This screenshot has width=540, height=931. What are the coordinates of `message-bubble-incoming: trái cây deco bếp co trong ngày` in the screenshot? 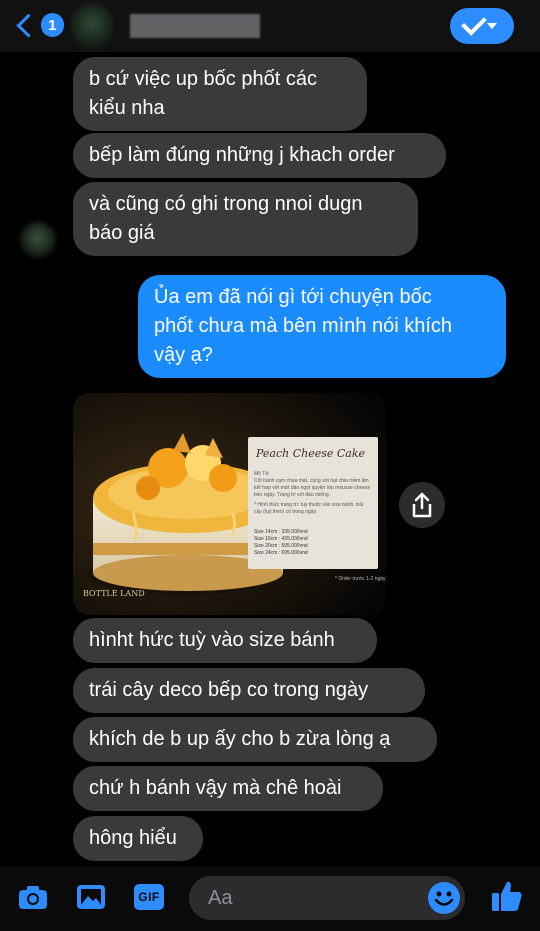 It's located at (249, 690).